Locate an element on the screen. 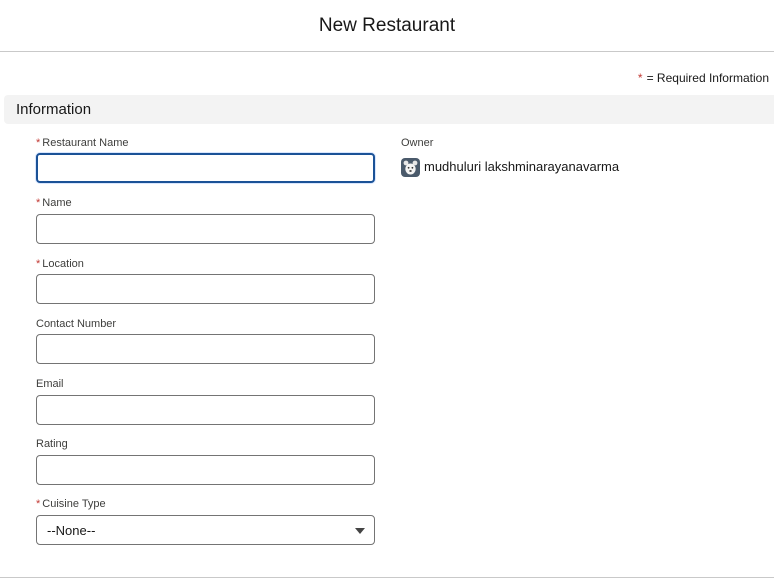 The width and height of the screenshot is (774, 581). email-input is located at coordinates (205, 410).